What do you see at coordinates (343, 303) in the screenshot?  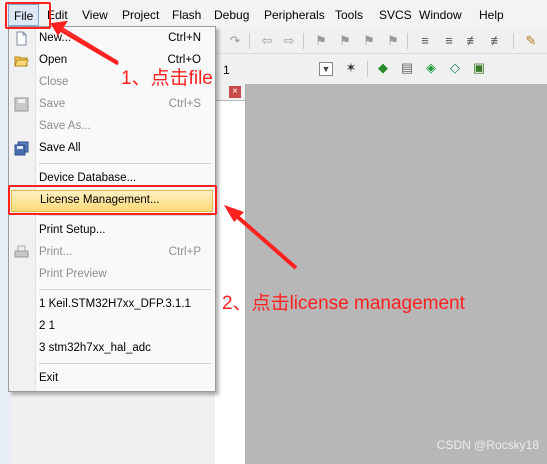 I see `annotation-step-2: 2、点击license management` at bounding box center [343, 303].